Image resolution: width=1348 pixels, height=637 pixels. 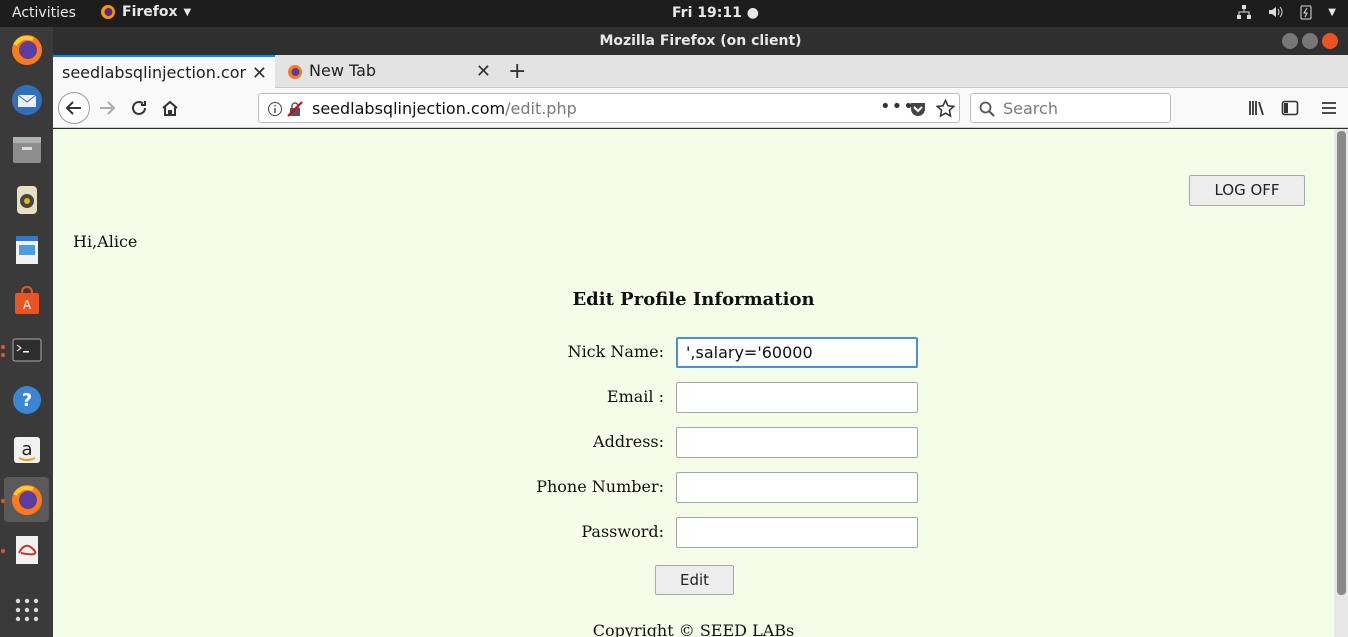 I want to click on dock: A ? a, so click(x=26, y=332).